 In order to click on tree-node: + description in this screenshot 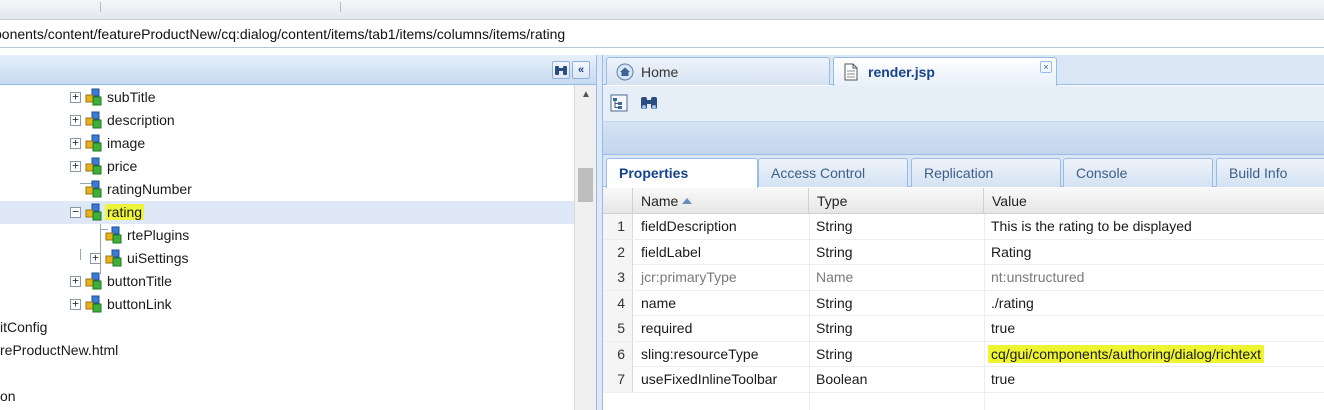, I will do `click(287, 120)`.